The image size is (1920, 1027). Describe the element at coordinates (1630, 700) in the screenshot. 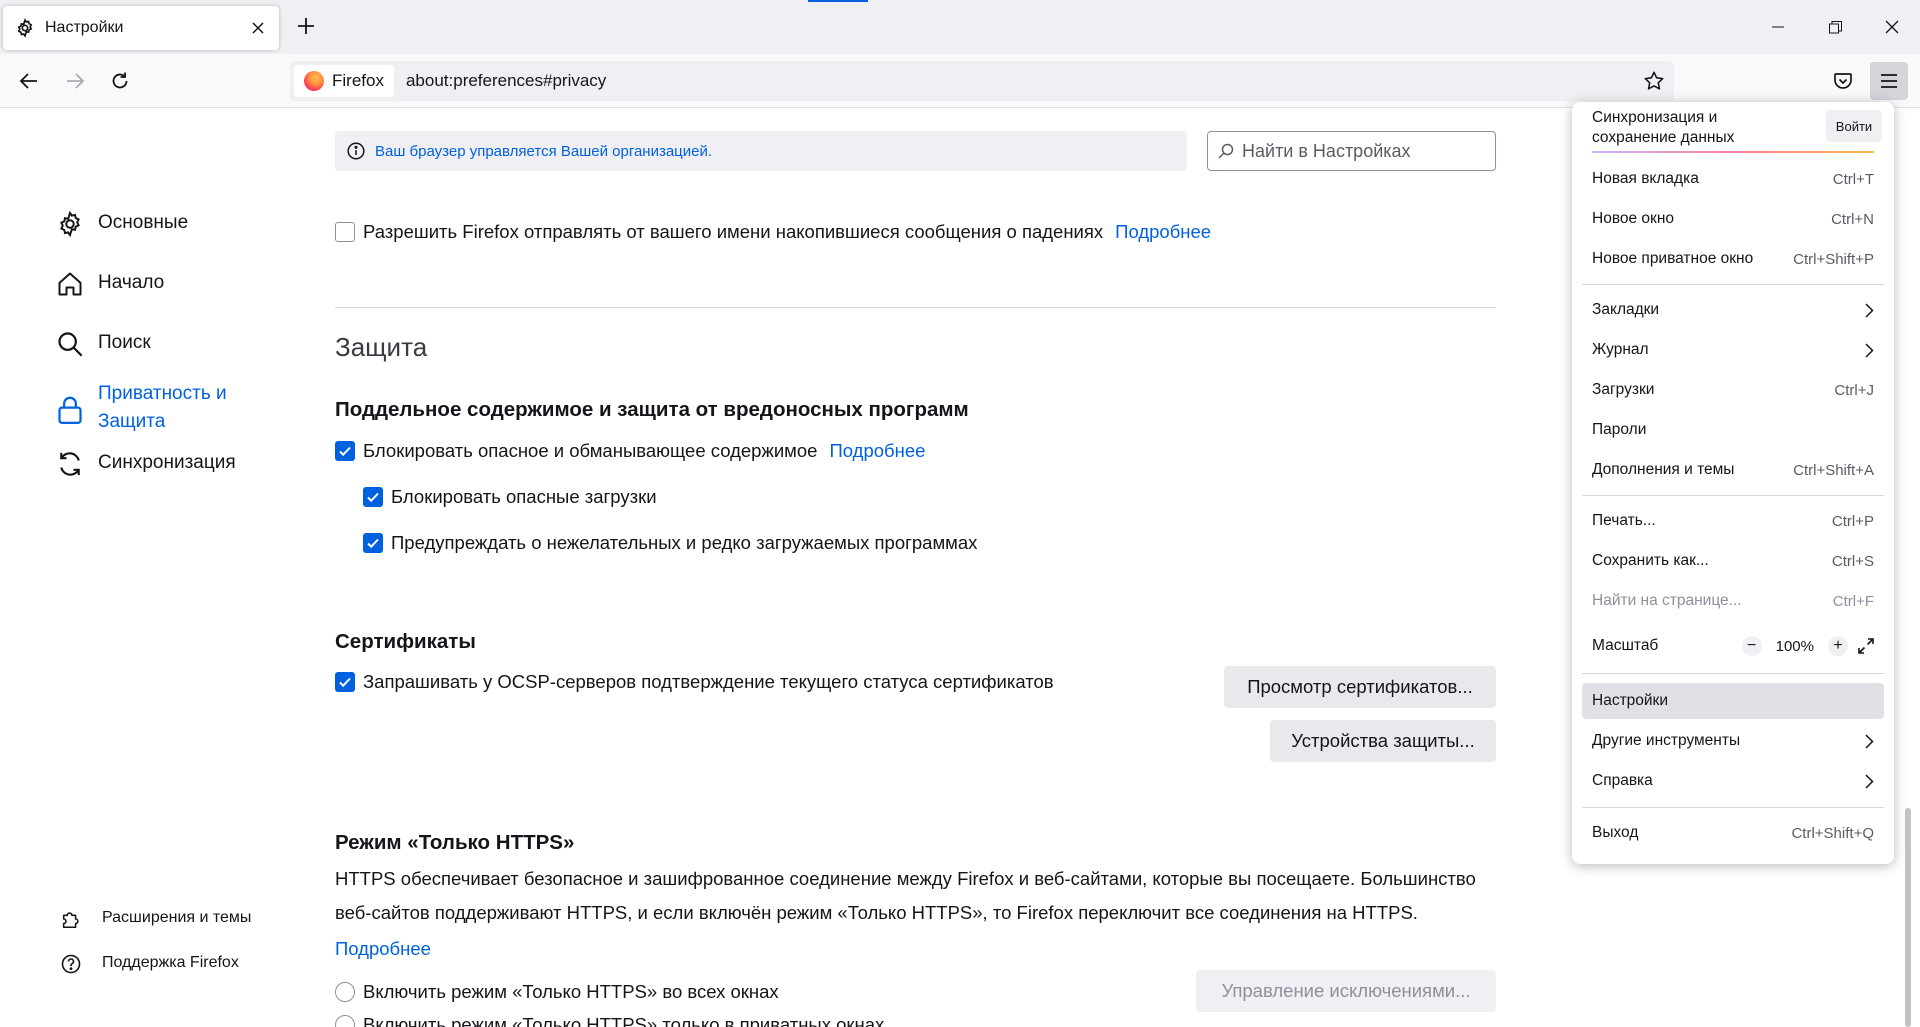

I see `menu-item-label: Настройки` at that location.